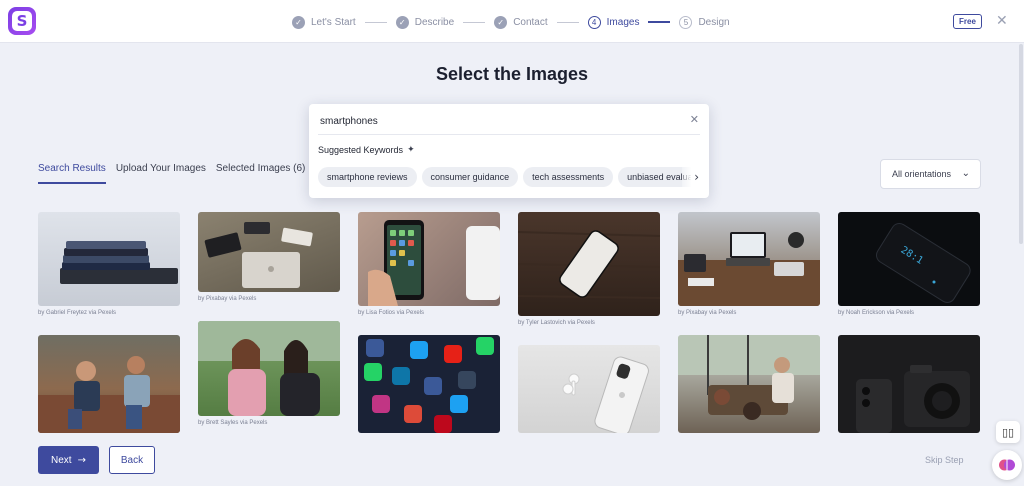 The image size is (1024, 486). I want to click on scrollbar, so click(1021, 144).